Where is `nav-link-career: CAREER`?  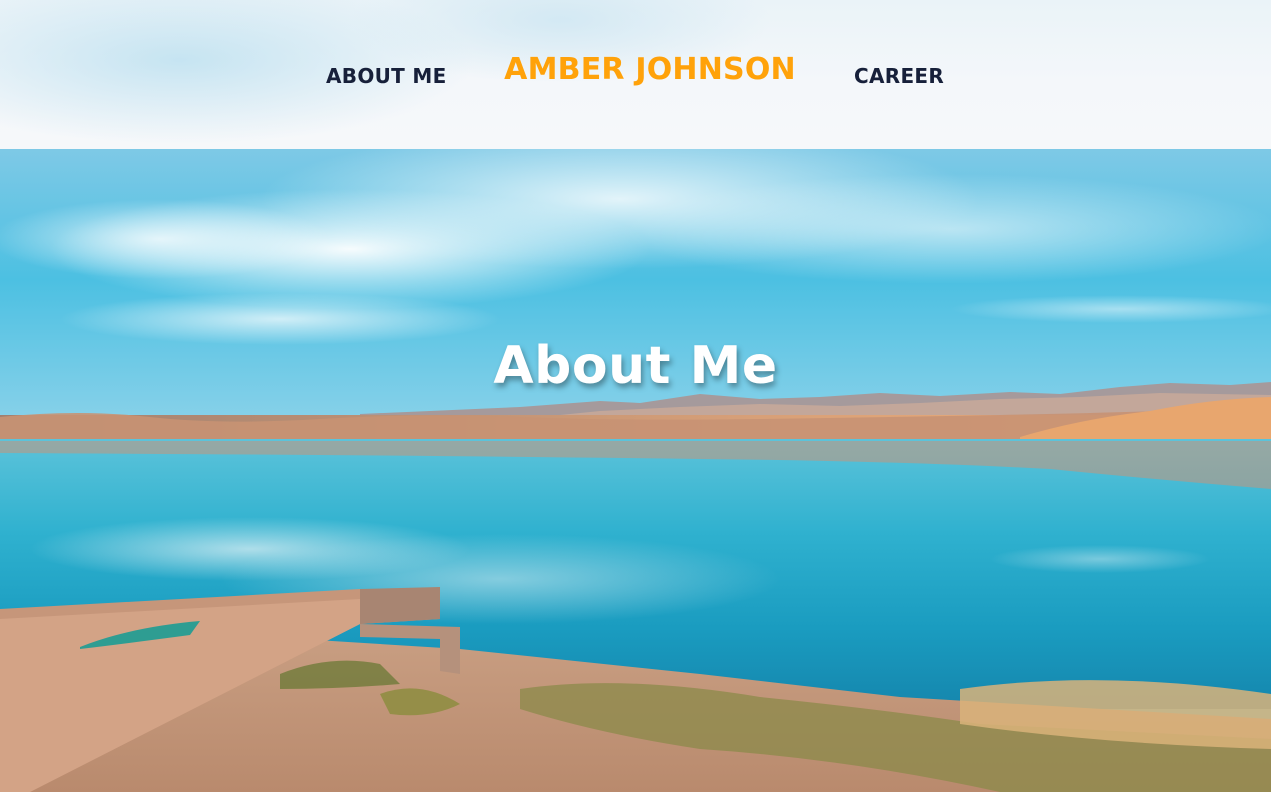
nav-link-career: CAREER is located at coordinates (899, 76).